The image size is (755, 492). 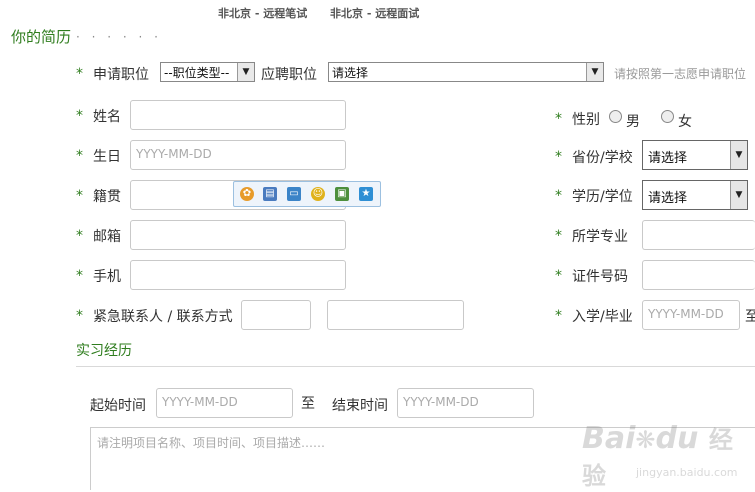 What do you see at coordinates (687, 472) in the screenshot?
I see `watermark-url: jingyan.baidu.com` at bounding box center [687, 472].